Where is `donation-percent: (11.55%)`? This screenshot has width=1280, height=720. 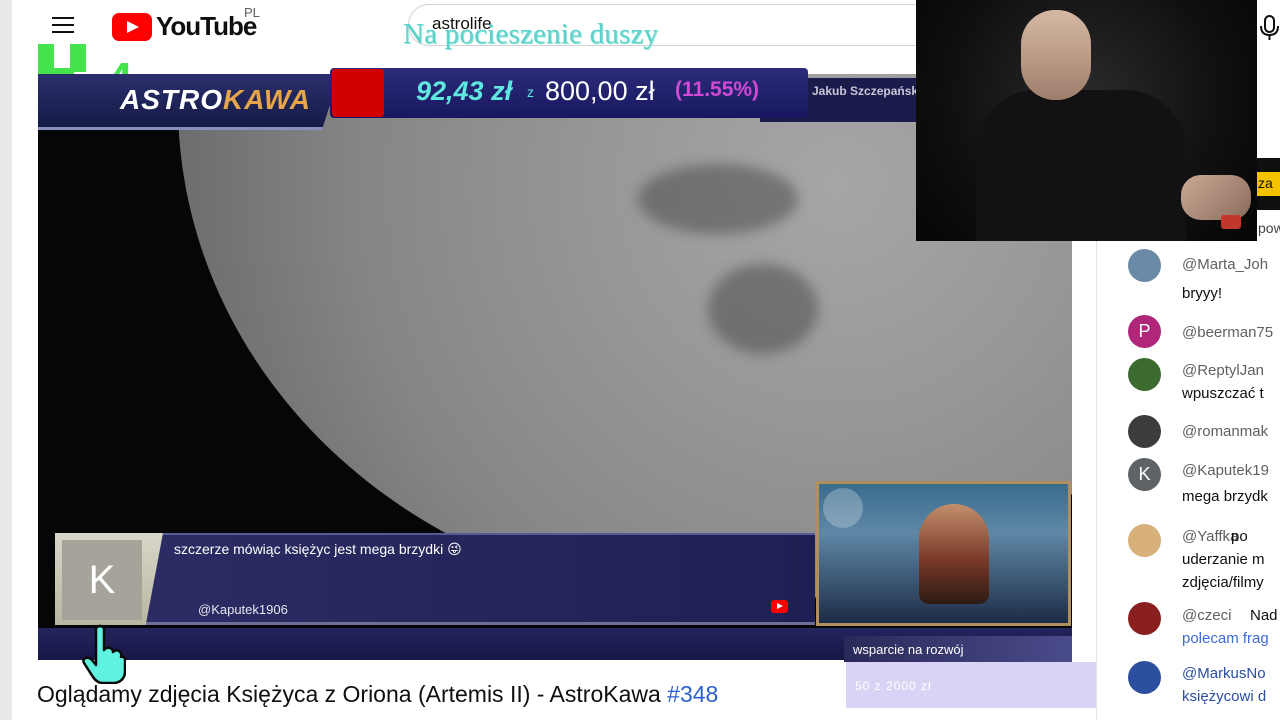 donation-percent: (11.55%) is located at coordinates (717, 89).